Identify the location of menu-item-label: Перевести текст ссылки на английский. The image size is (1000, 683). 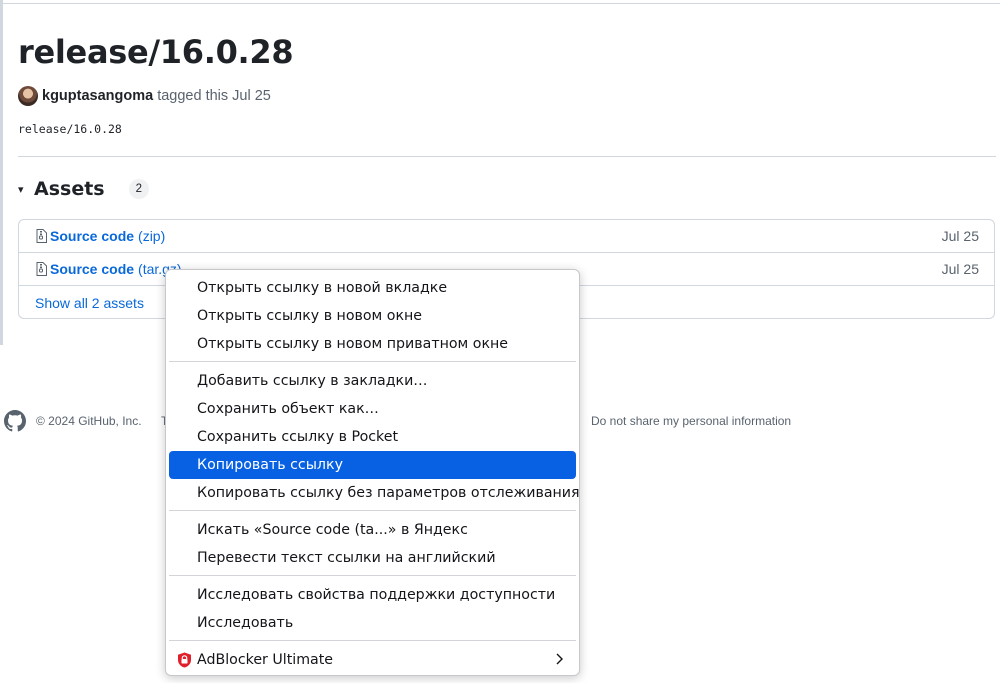
(346, 558).